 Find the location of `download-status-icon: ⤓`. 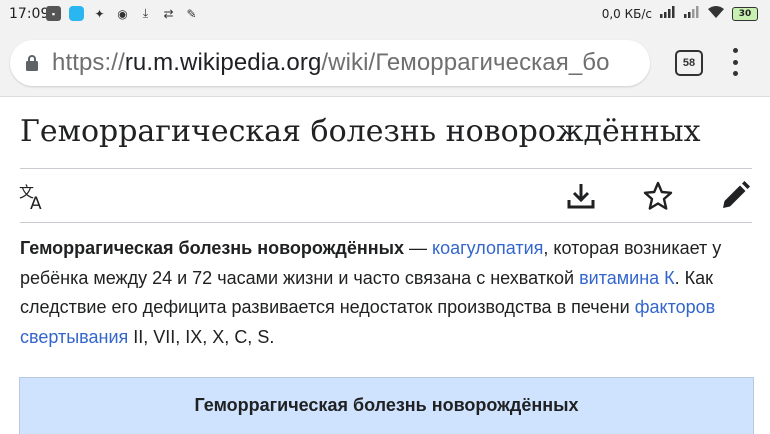

download-status-icon: ⤓ is located at coordinates (145, 13).